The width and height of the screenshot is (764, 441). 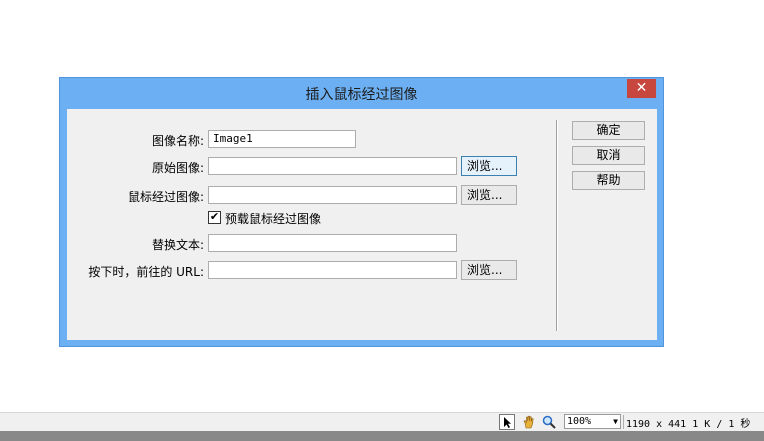 I want to click on hand-tool, so click(x=529, y=422).